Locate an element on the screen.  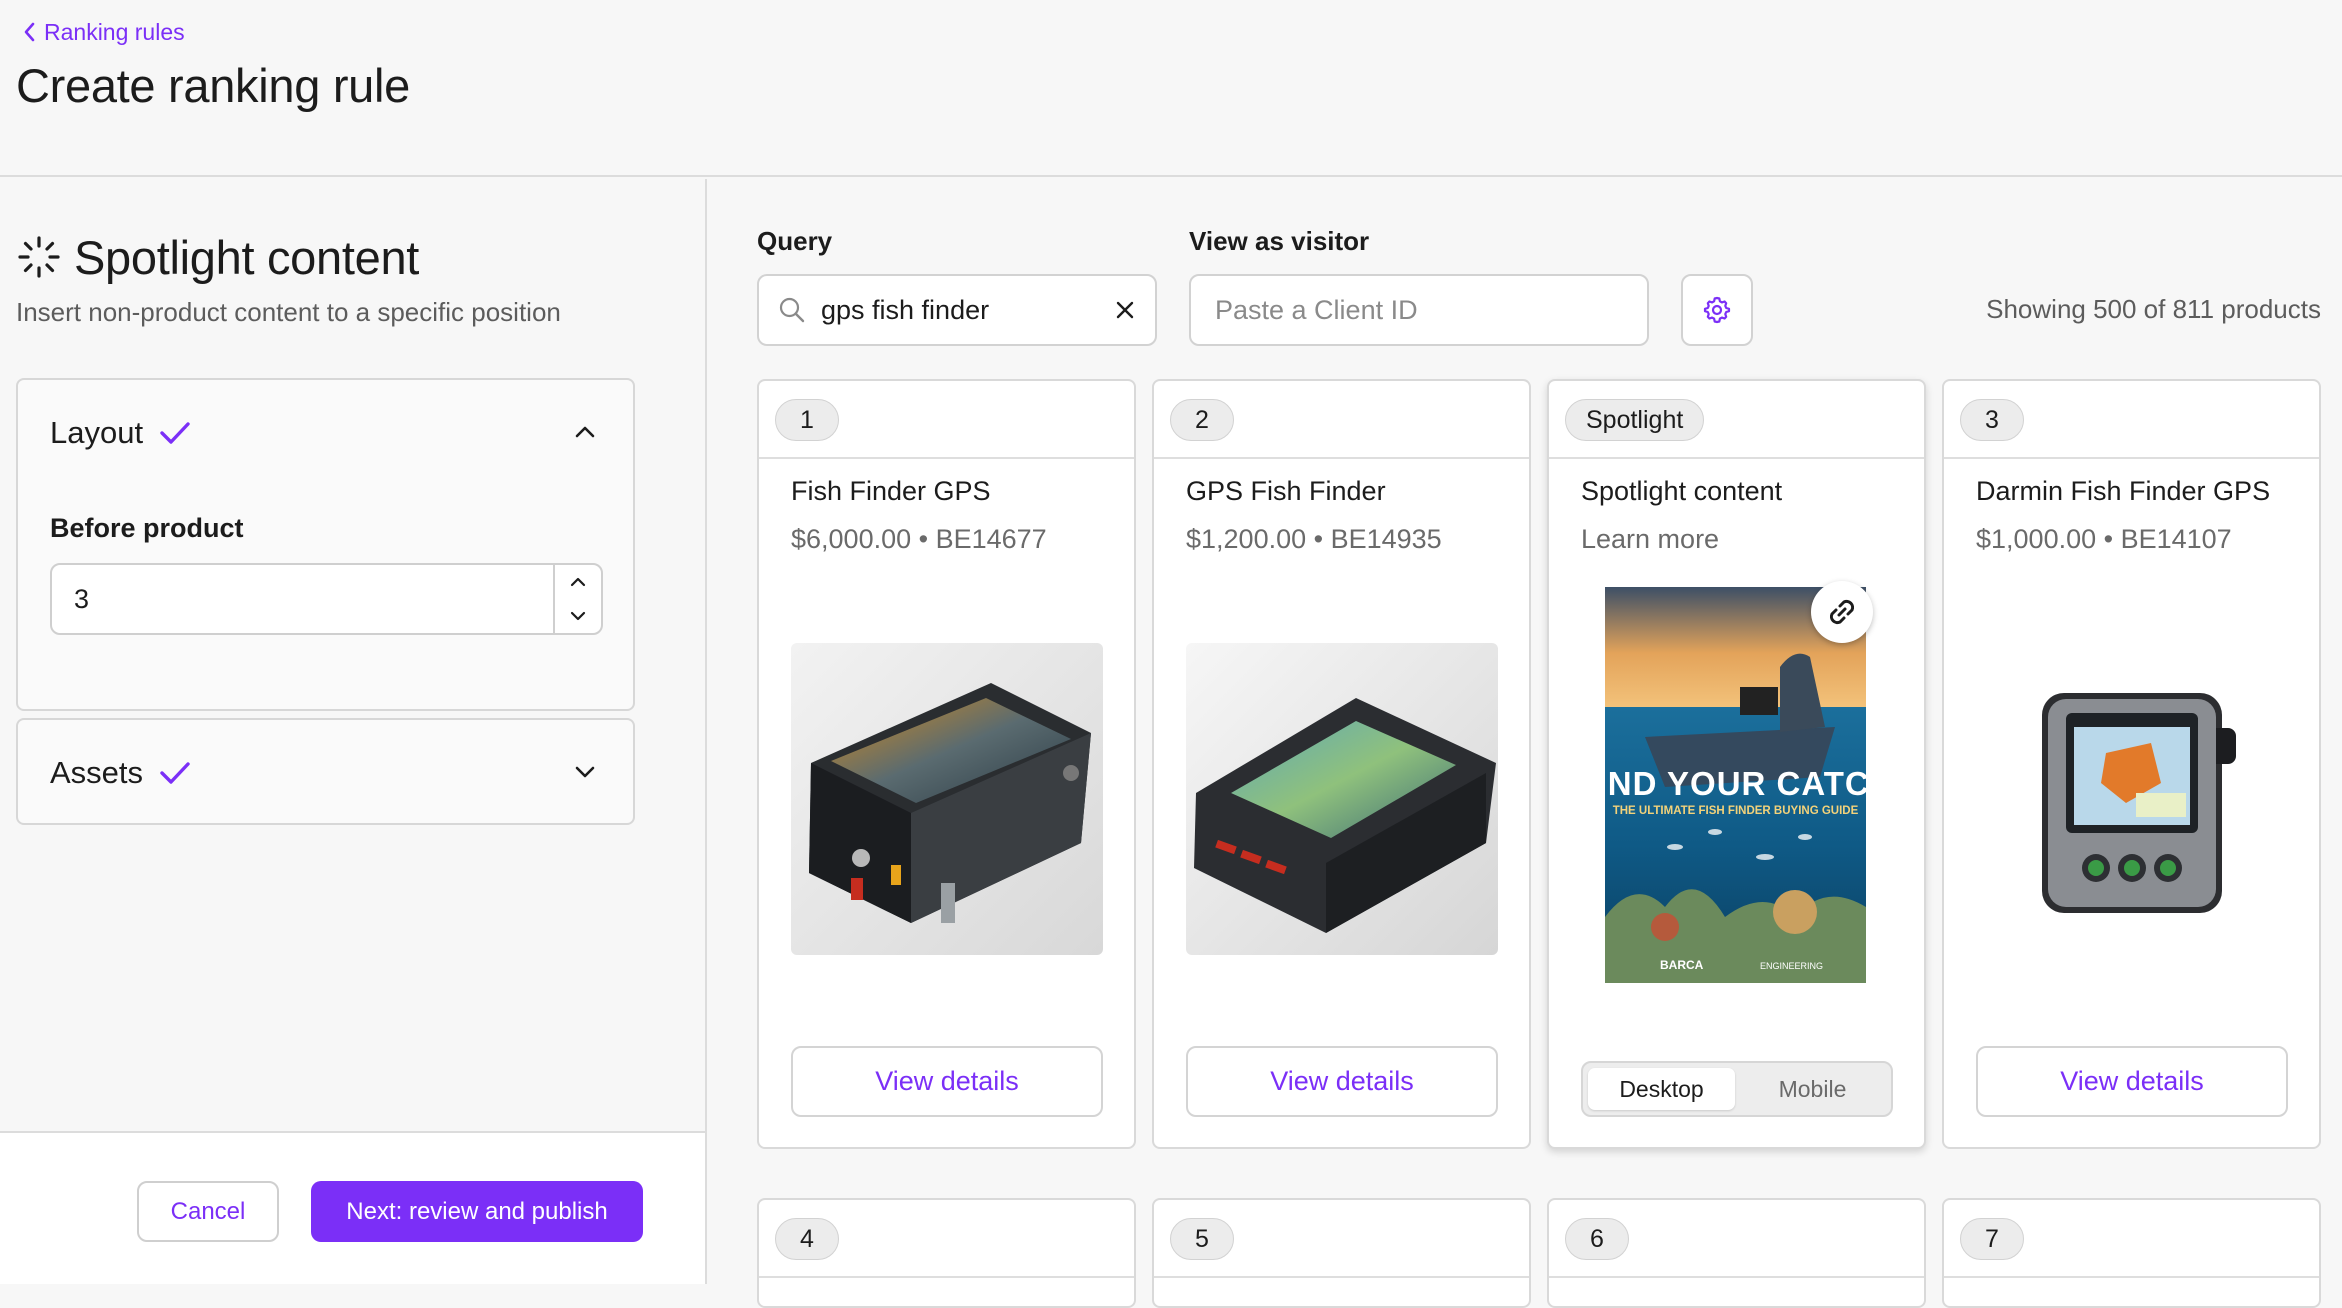
assets-card: Assets is located at coordinates (325, 771).